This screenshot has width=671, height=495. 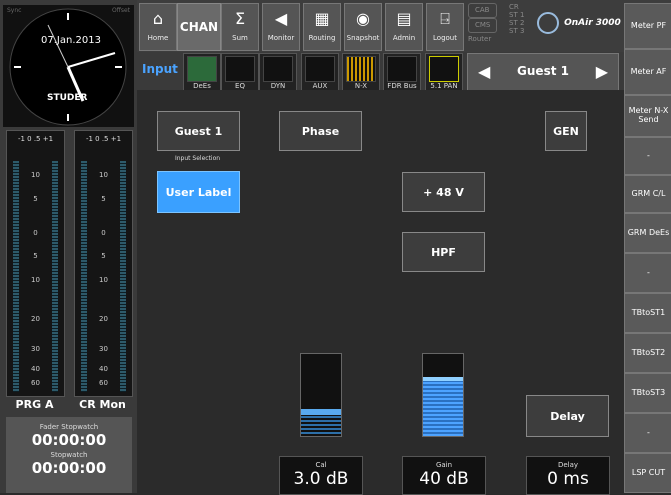 I want to click on grid-icon: ▦, so click(x=322, y=18).